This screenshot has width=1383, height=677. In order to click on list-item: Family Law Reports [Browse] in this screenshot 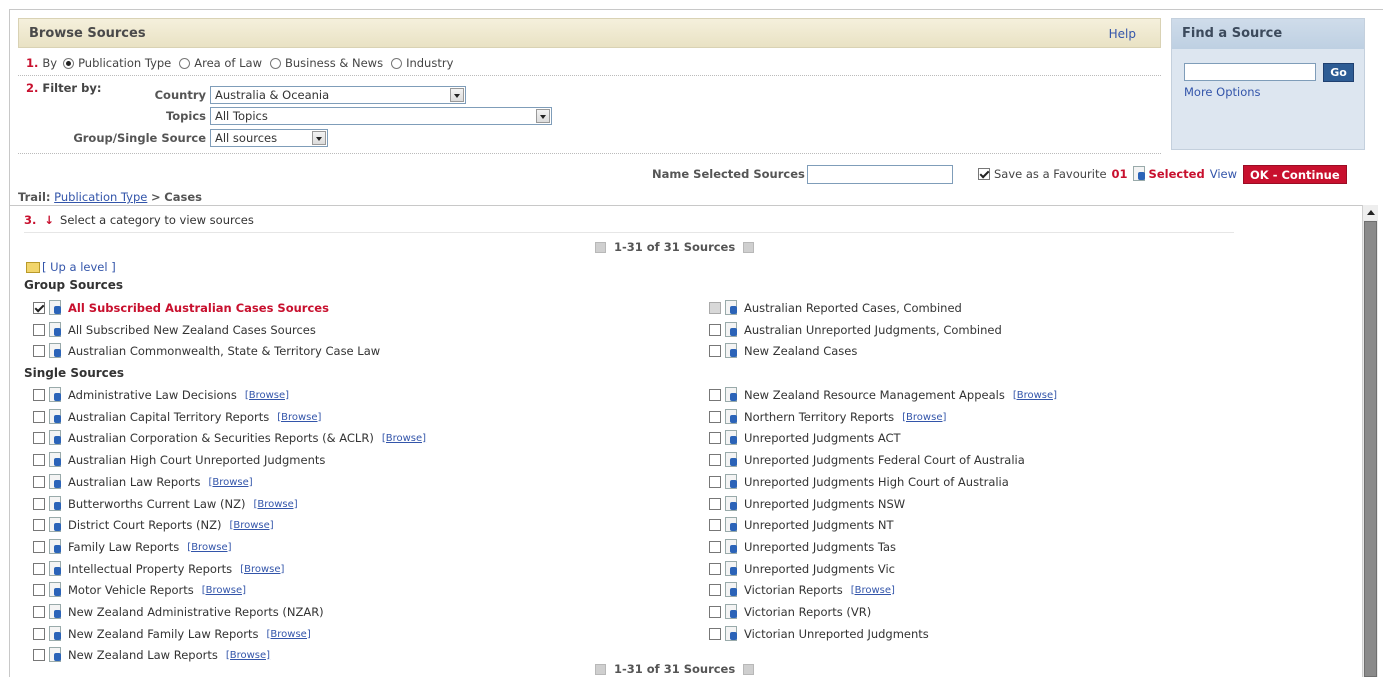, I will do `click(132, 547)`.